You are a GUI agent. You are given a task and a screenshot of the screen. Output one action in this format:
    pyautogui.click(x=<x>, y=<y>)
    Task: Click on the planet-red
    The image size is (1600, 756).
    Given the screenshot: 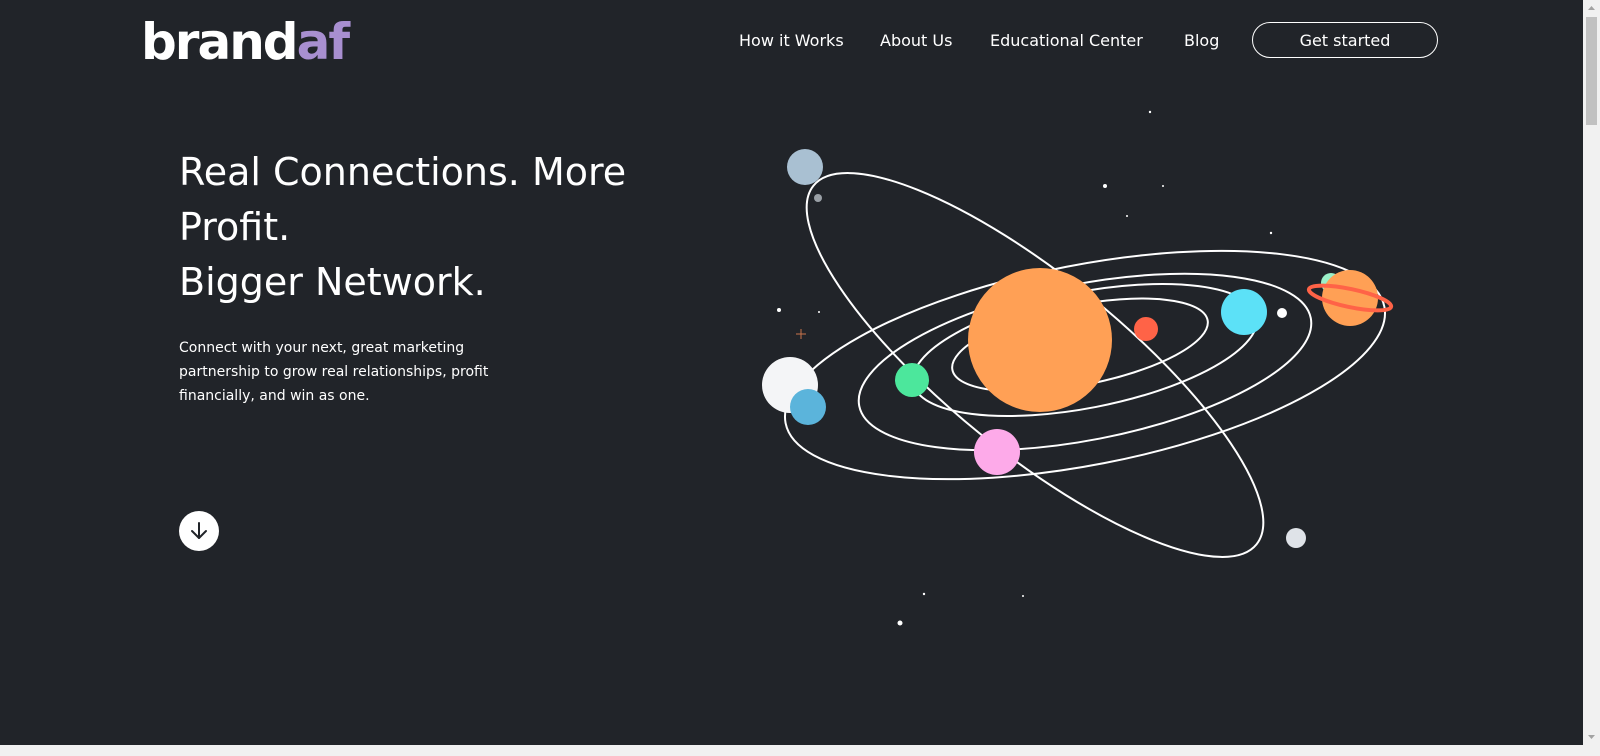 What is the action you would take?
    pyautogui.click(x=1146, y=329)
    